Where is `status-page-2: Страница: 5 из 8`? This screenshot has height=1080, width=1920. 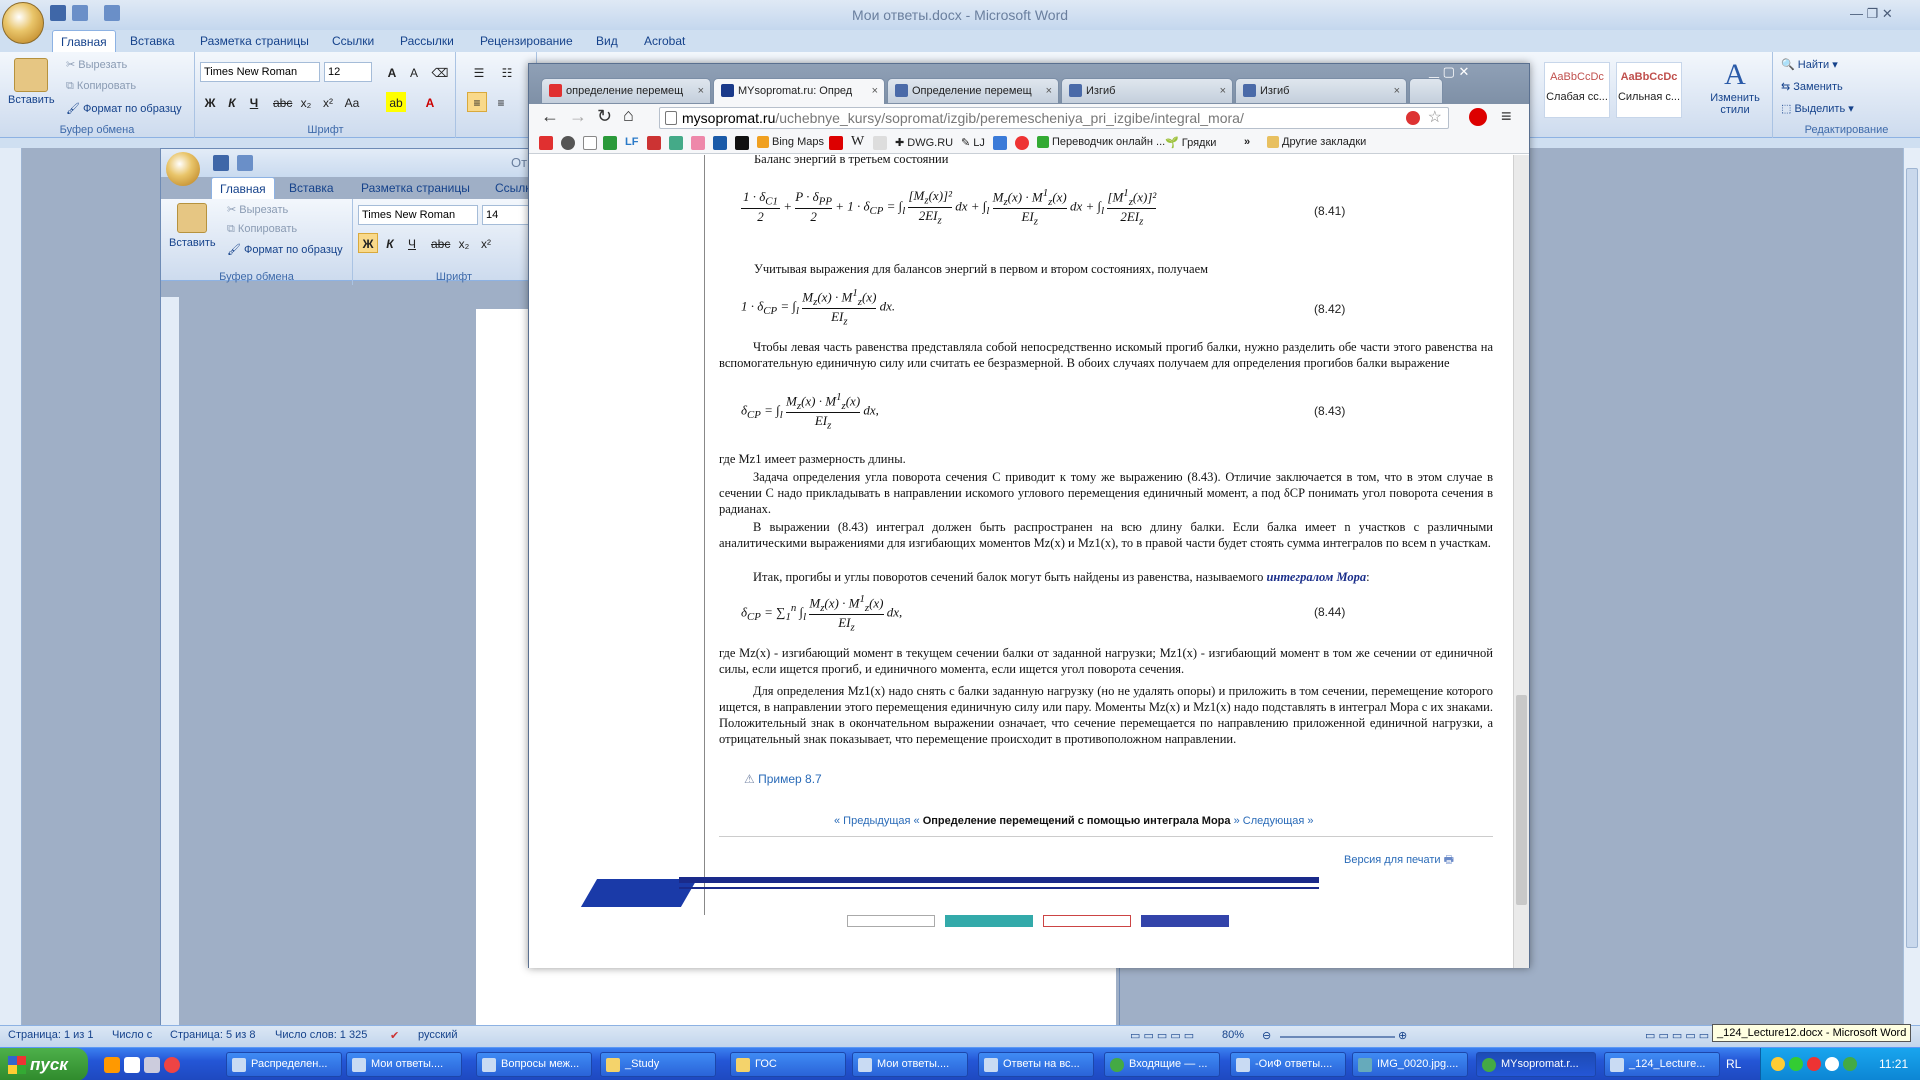
status-page-2: Страница: 5 из 8 is located at coordinates (213, 1035).